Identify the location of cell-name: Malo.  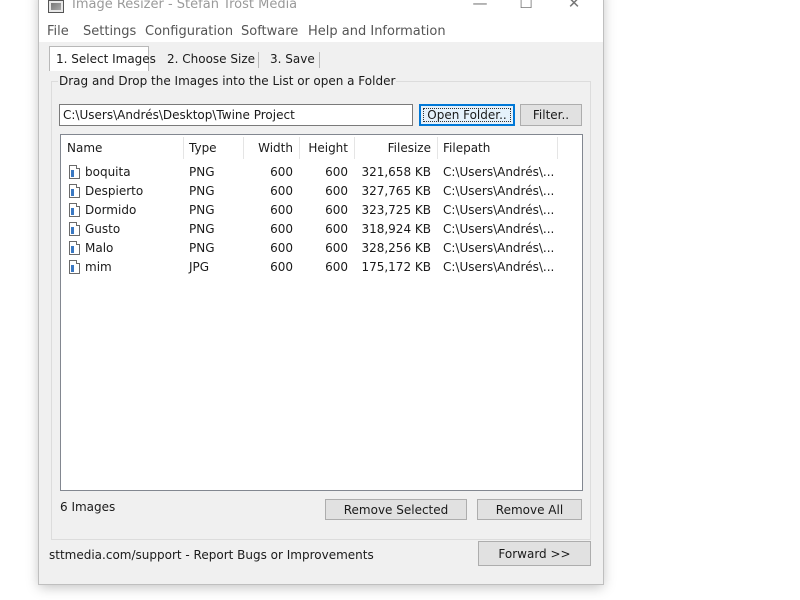
(99, 248).